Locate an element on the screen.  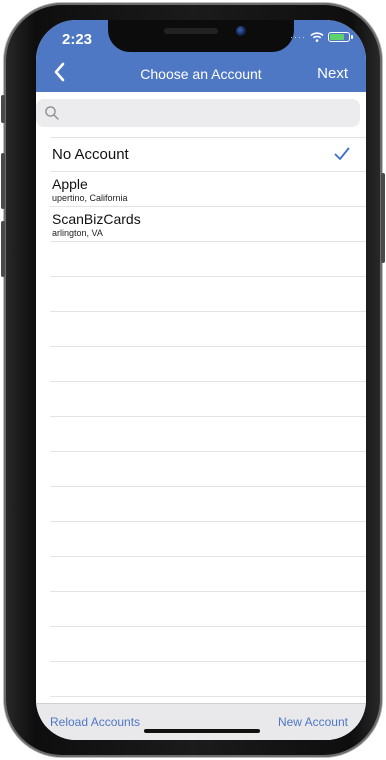
account-location: upertino, California is located at coordinates (90, 198).